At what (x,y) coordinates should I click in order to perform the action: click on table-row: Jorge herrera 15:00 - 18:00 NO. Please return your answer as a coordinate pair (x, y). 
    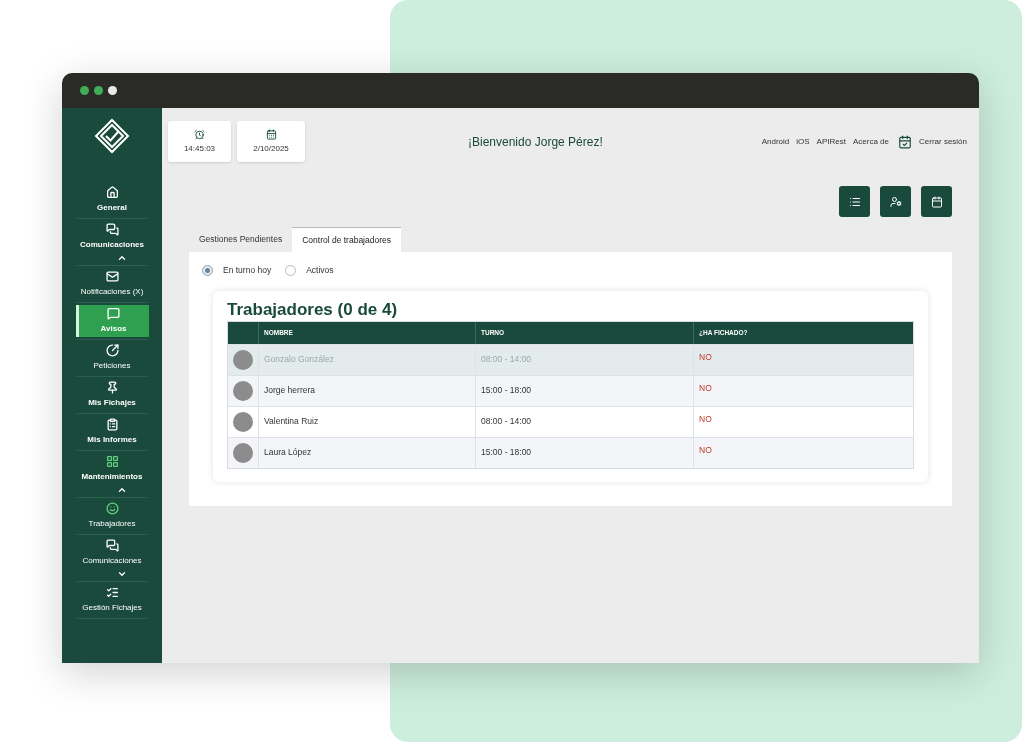
    Looking at the image, I should click on (570, 390).